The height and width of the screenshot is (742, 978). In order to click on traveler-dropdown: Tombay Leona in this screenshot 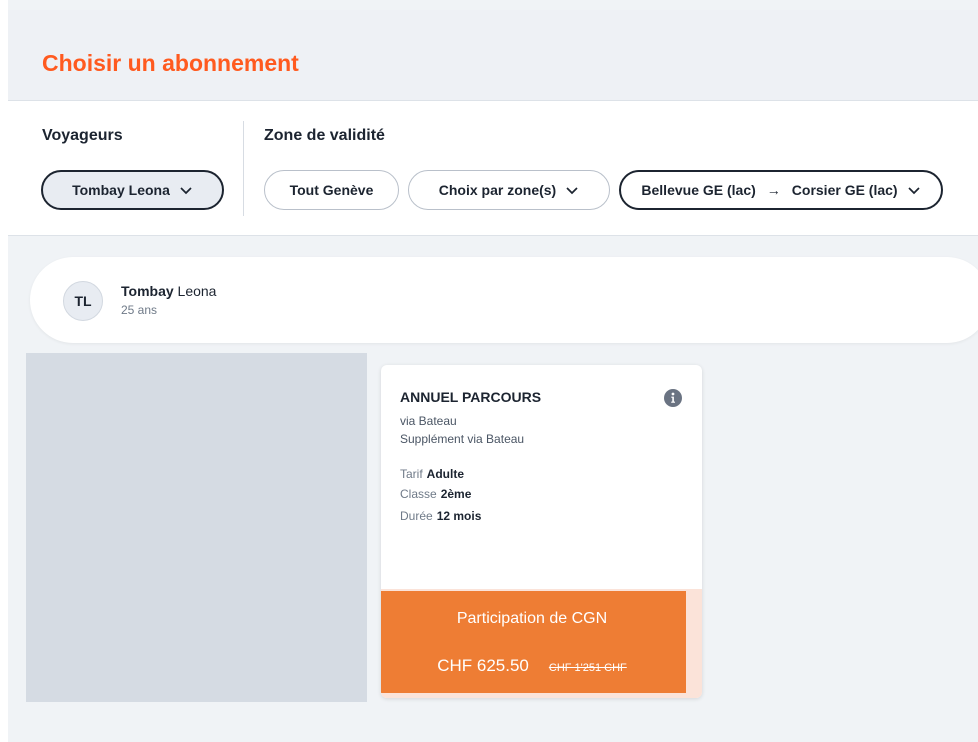, I will do `click(132, 190)`.